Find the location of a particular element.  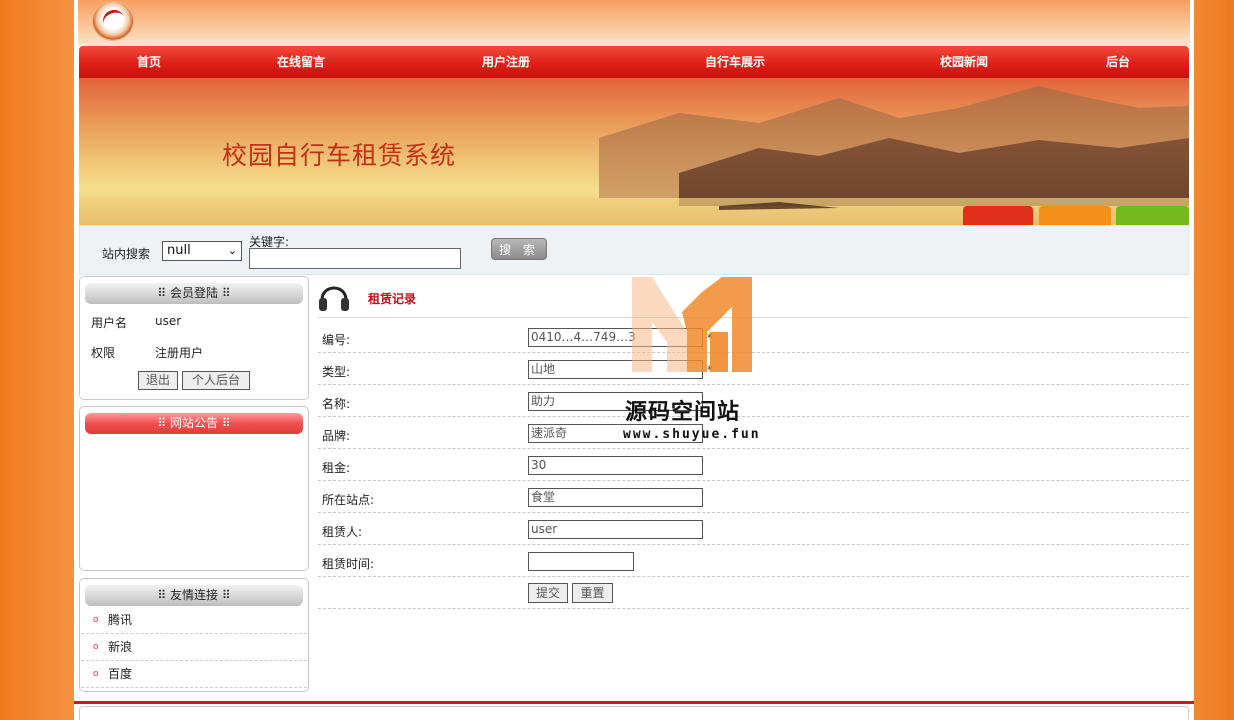

form-row-actions: 提交 重置 is located at coordinates (753, 593).